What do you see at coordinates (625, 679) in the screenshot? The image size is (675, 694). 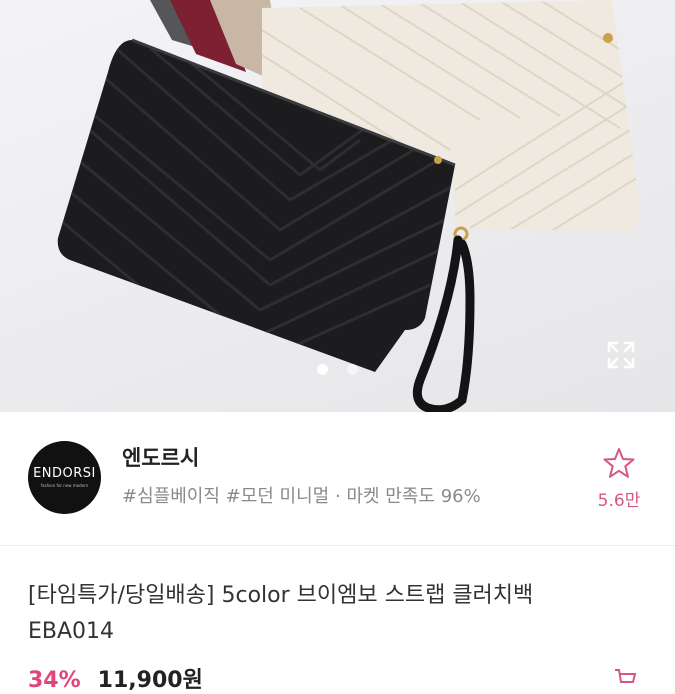 I see `cart-icon` at bounding box center [625, 679].